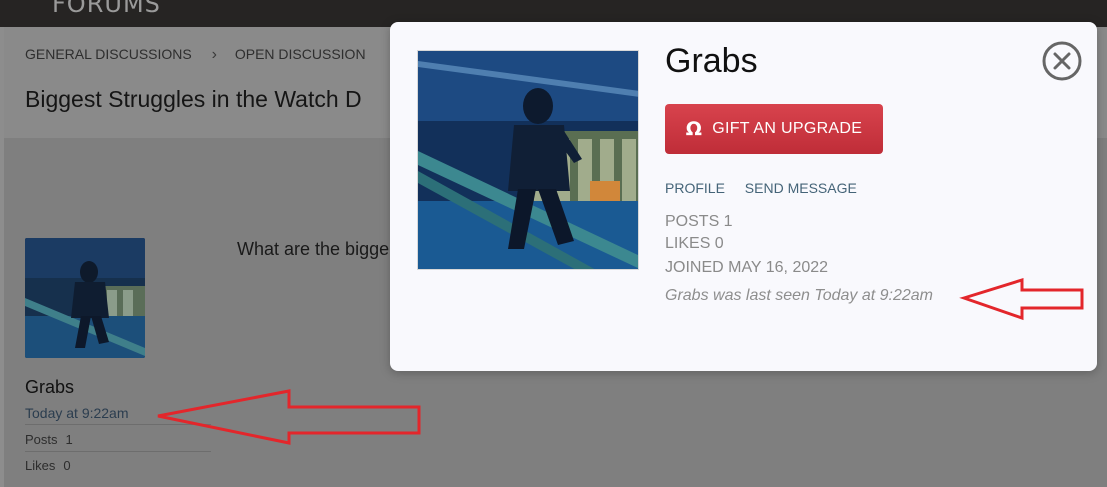 The width and height of the screenshot is (1107, 487). What do you see at coordinates (67, 465) in the screenshot?
I see `likes-value: 0` at bounding box center [67, 465].